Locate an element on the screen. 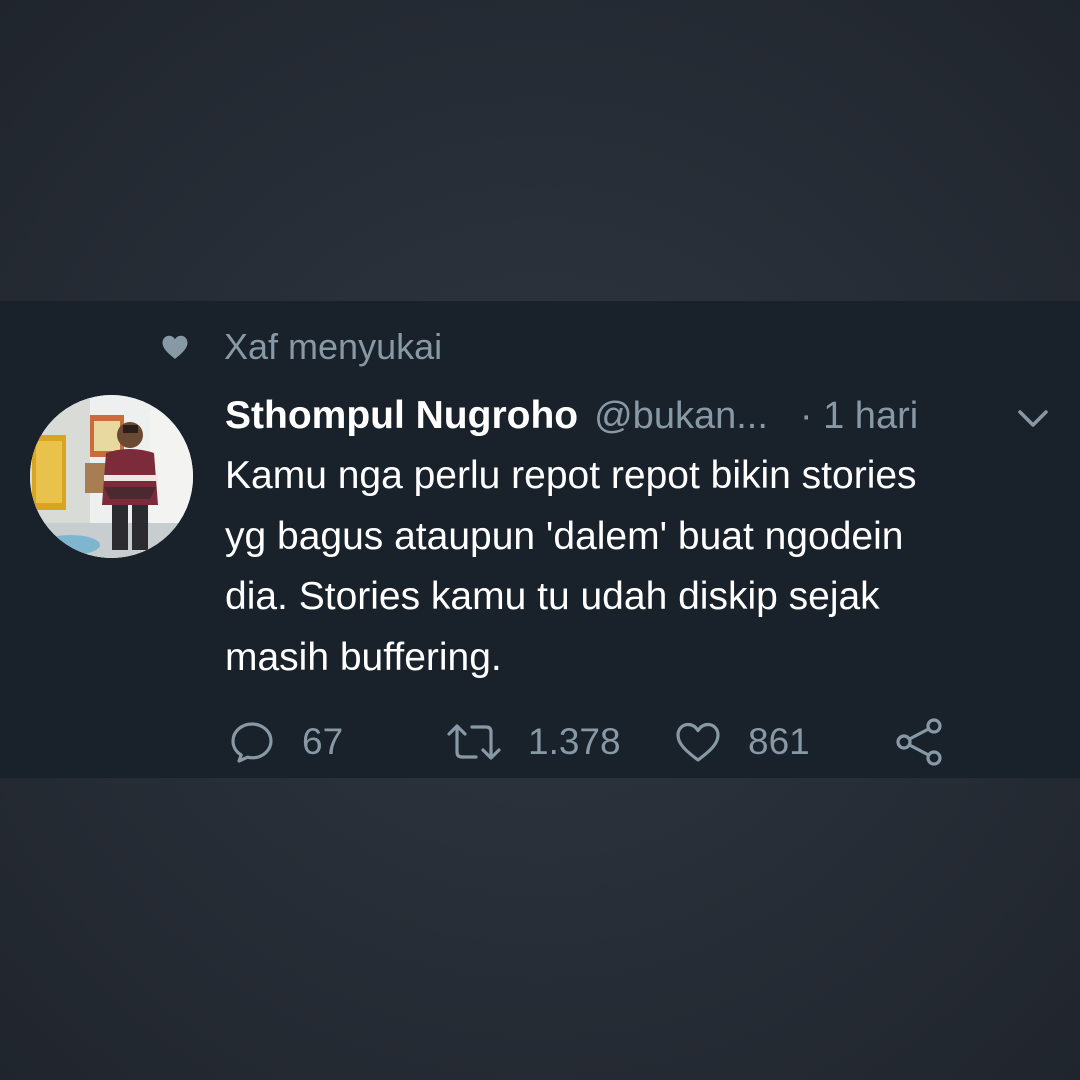 This screenshot has width=1080, height=1080. share-button is located at coordinates (919, 742).